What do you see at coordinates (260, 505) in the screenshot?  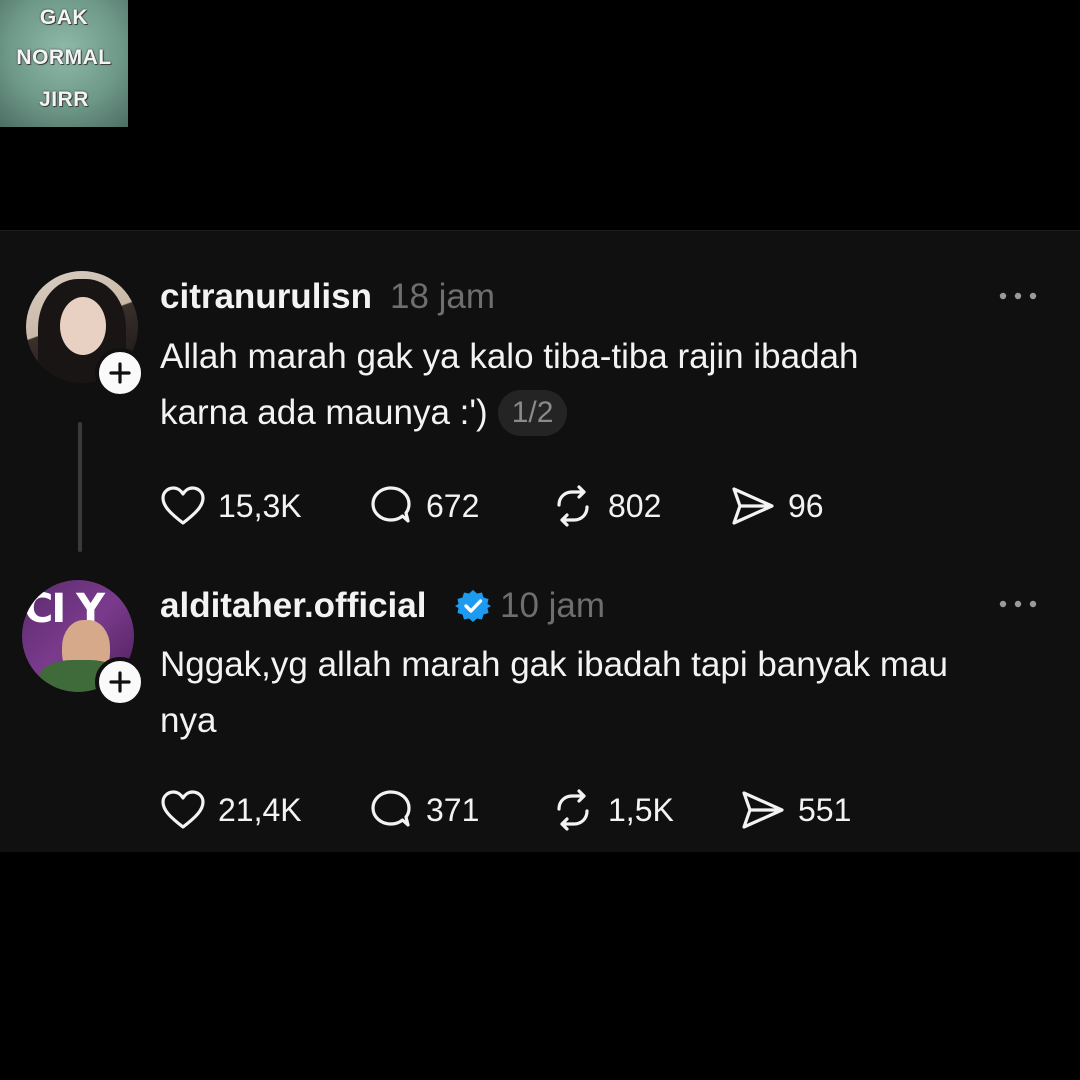 I see `like-count: 15,3K` at bounding box center [260, 505].